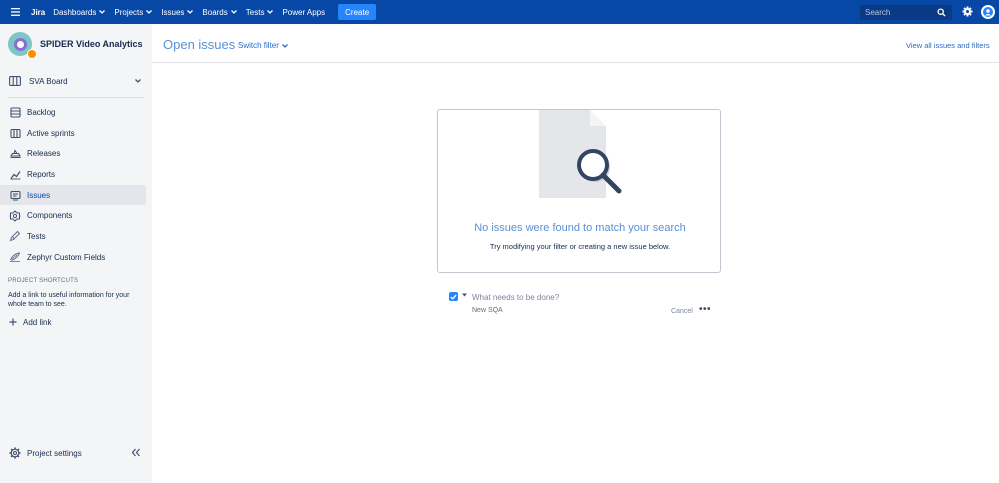 The height and width of the screenshot is (483, 999). I want to click on sidebar-item-label: Reports, so click(41, 174).